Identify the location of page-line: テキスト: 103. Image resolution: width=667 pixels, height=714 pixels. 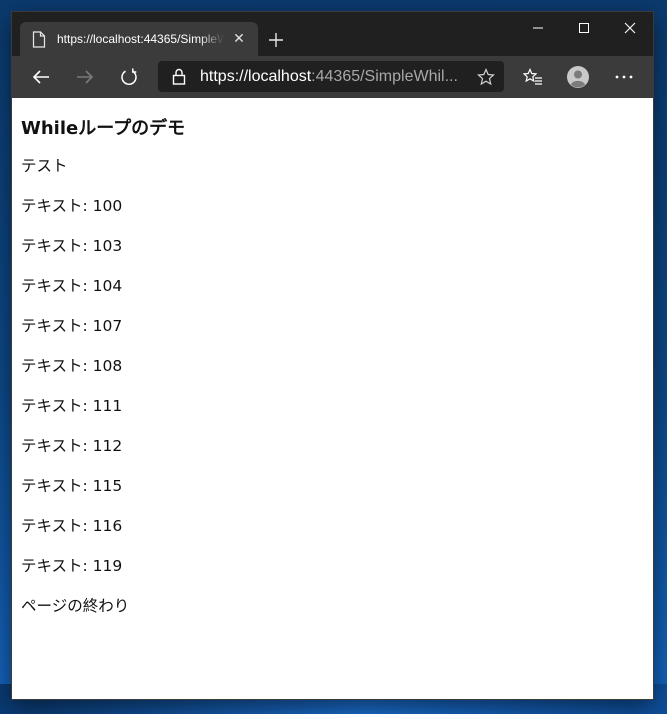
(72, 246).